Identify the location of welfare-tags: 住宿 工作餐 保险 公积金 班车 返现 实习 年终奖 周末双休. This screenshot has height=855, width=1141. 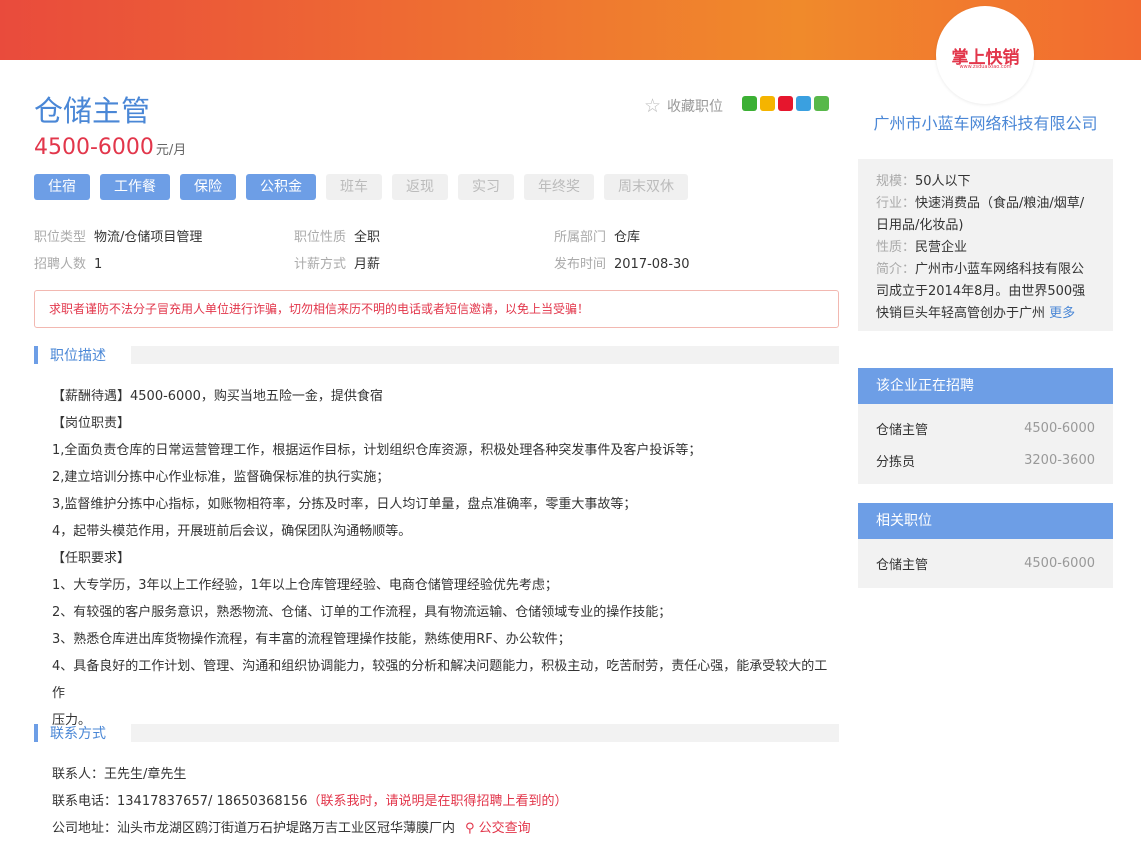
(361, 187).